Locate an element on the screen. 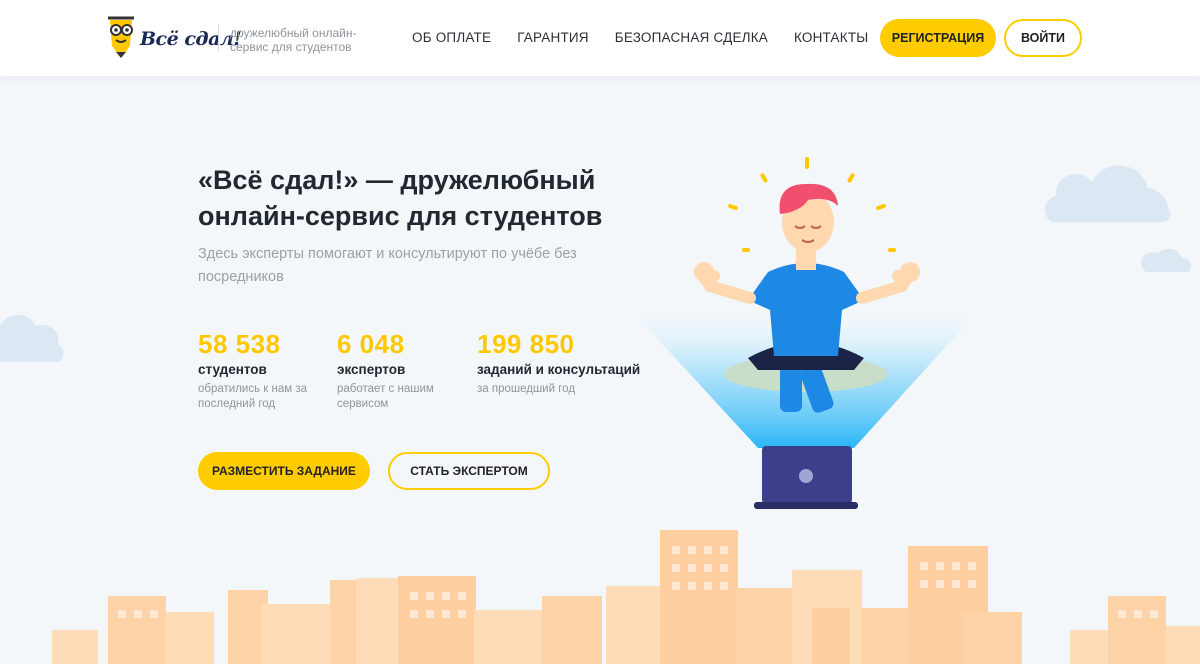 The height and width of the screenshot is (664, 1200). laptop-icon is located at coordinates (806, 477).